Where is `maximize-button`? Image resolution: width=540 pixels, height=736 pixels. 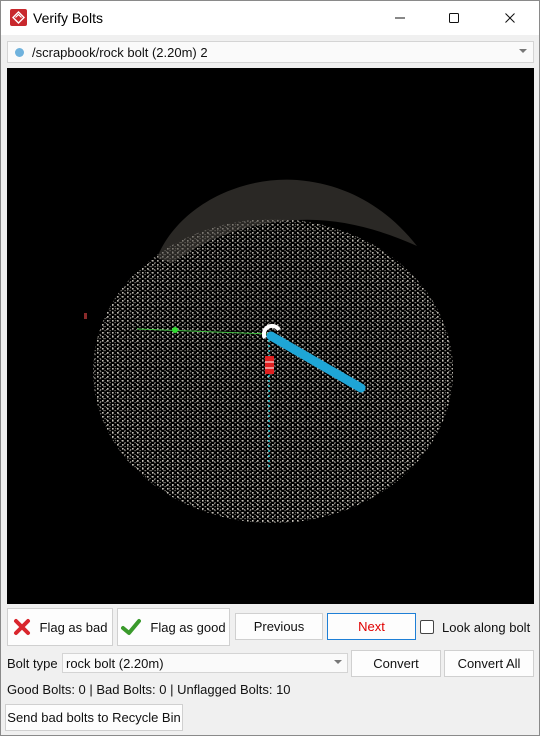 maximize-button is located at coordinates (454, 18).